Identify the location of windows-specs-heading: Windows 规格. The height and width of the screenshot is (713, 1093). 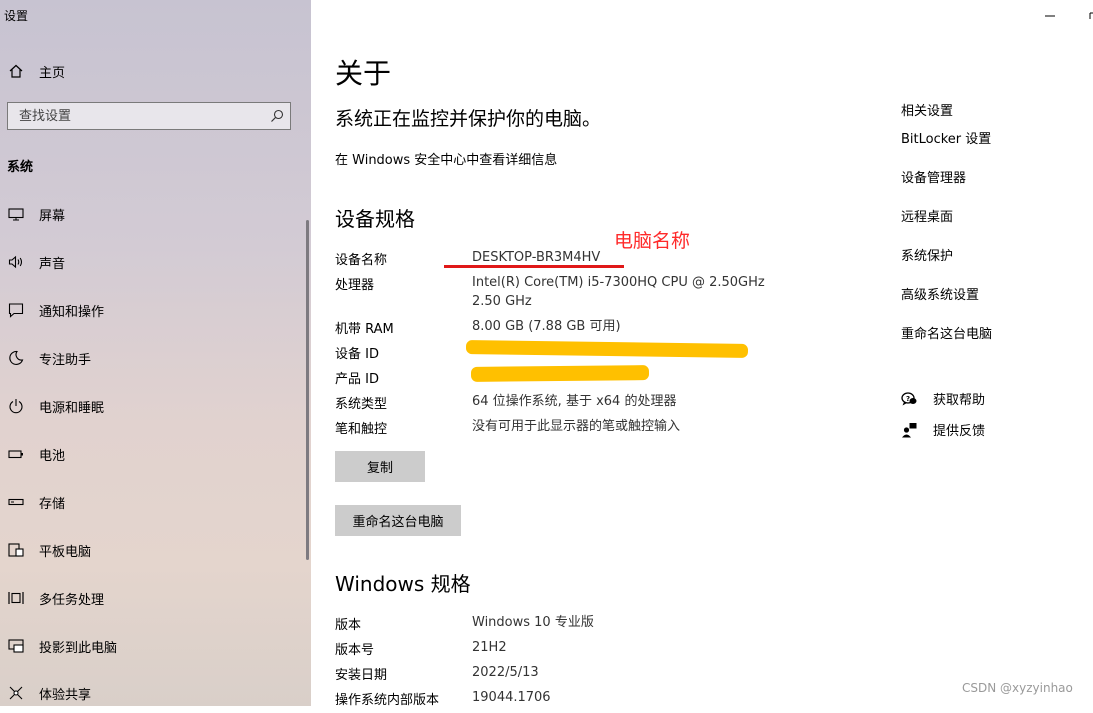
(403, 584).